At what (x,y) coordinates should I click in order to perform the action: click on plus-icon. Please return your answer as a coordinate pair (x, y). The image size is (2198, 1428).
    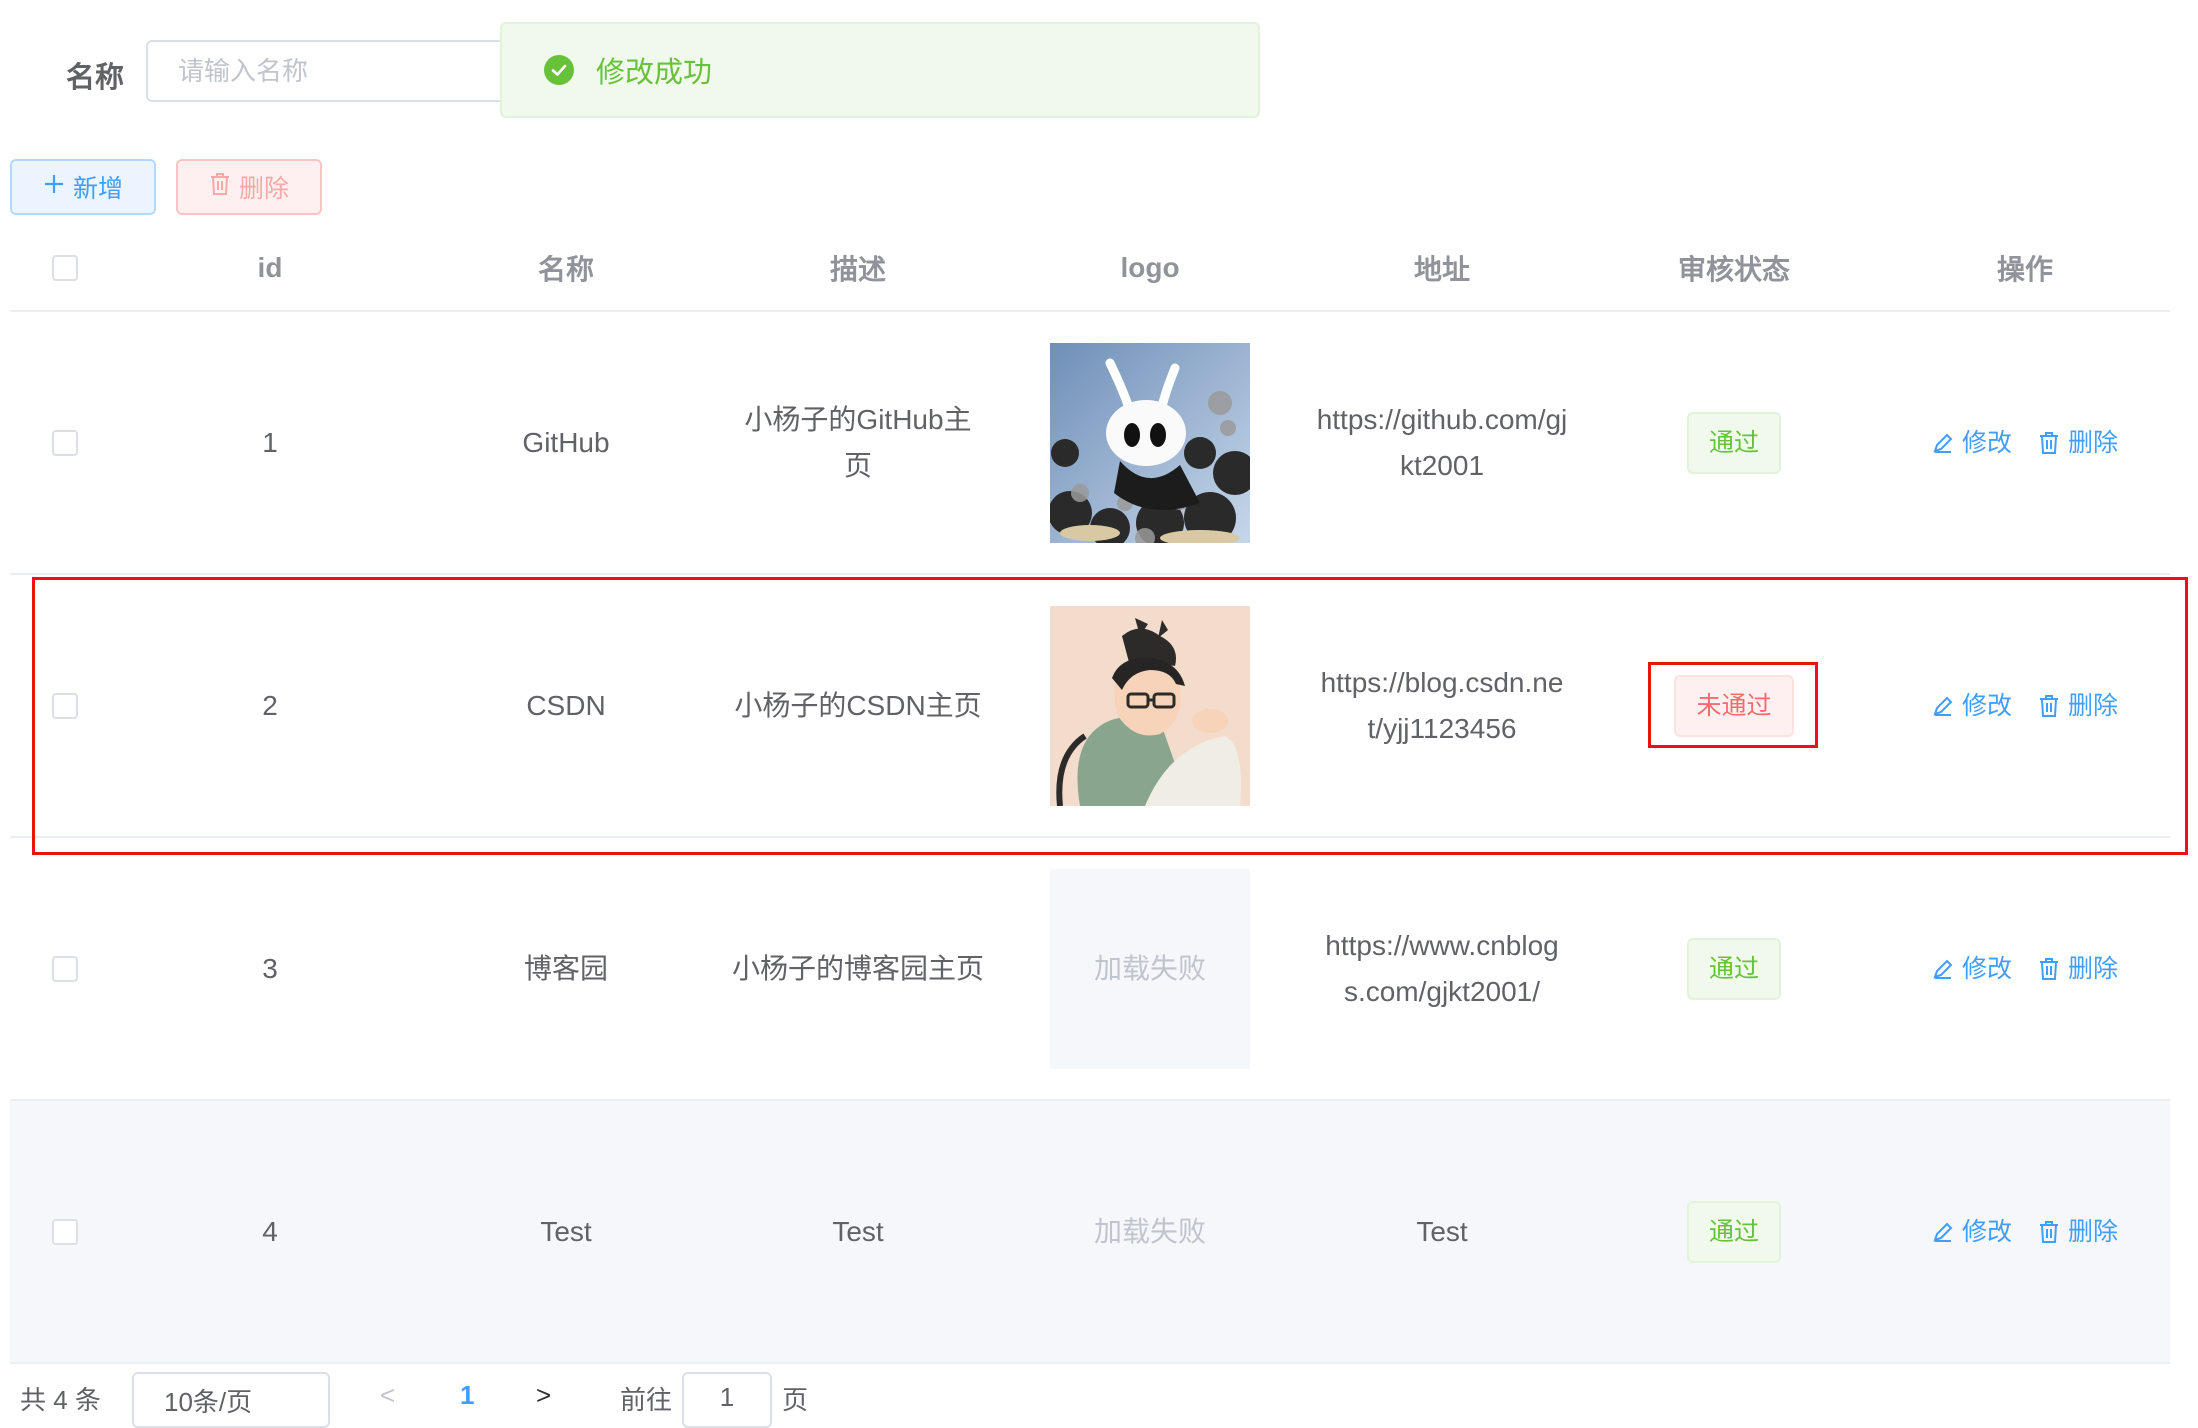
    Looking at the image, I should click on (54, 187).